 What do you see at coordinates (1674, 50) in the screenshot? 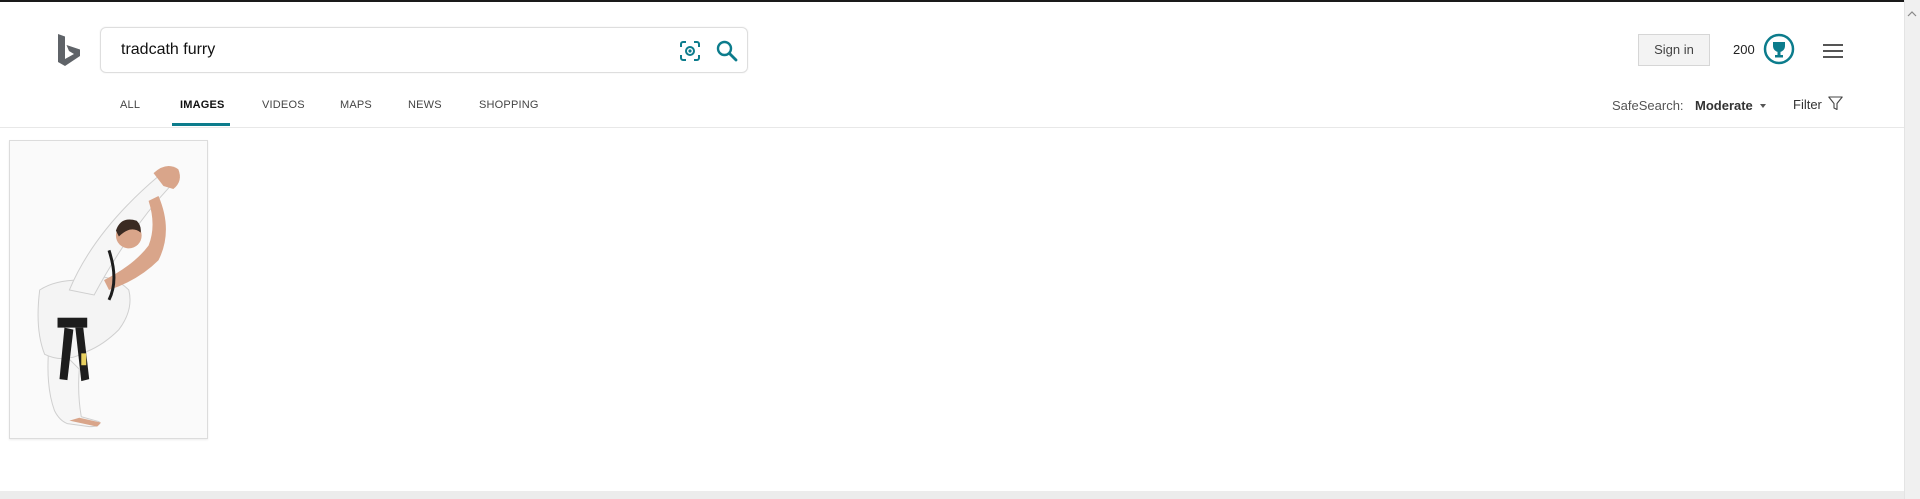
I see `sign-in-button: Sign in` at bounding box center [1674, 50].